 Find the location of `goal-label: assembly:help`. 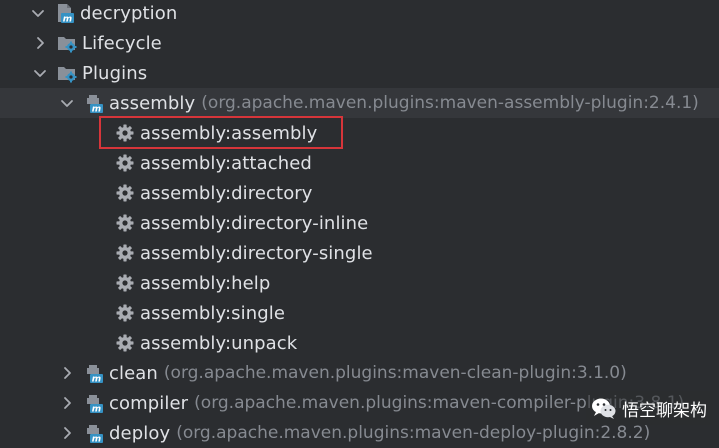

goal-label: assembly:help is located at coordinates (205, 283).